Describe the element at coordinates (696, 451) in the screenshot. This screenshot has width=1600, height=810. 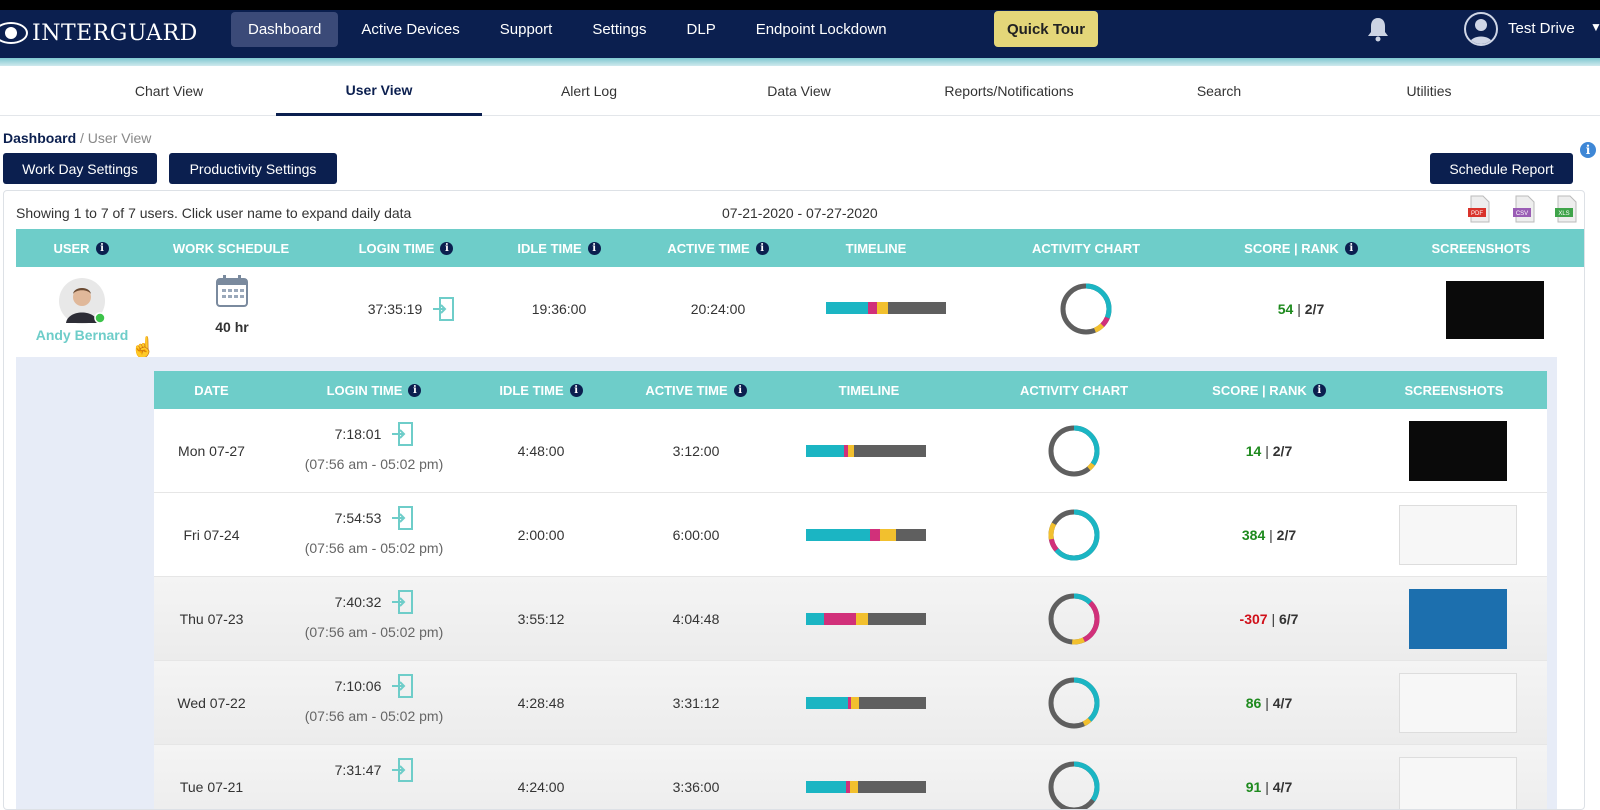
I see `row-active-time: 3:12:00` at that location.